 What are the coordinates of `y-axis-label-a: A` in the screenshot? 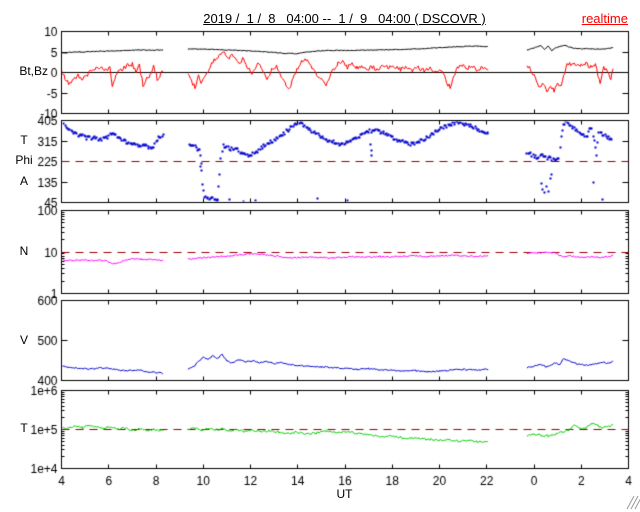 It's located at (23, 181).